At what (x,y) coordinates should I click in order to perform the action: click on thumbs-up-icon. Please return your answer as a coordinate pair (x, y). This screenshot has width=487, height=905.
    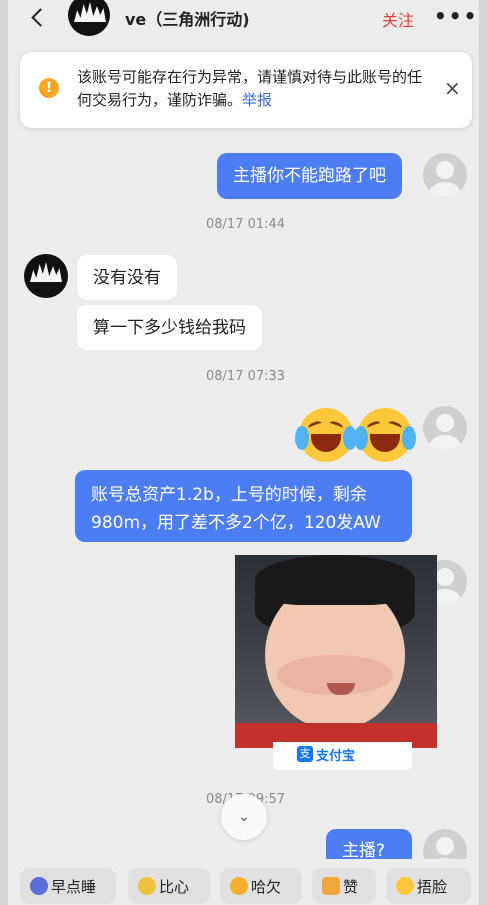
    Looking at the image, I should click on (331, 886).